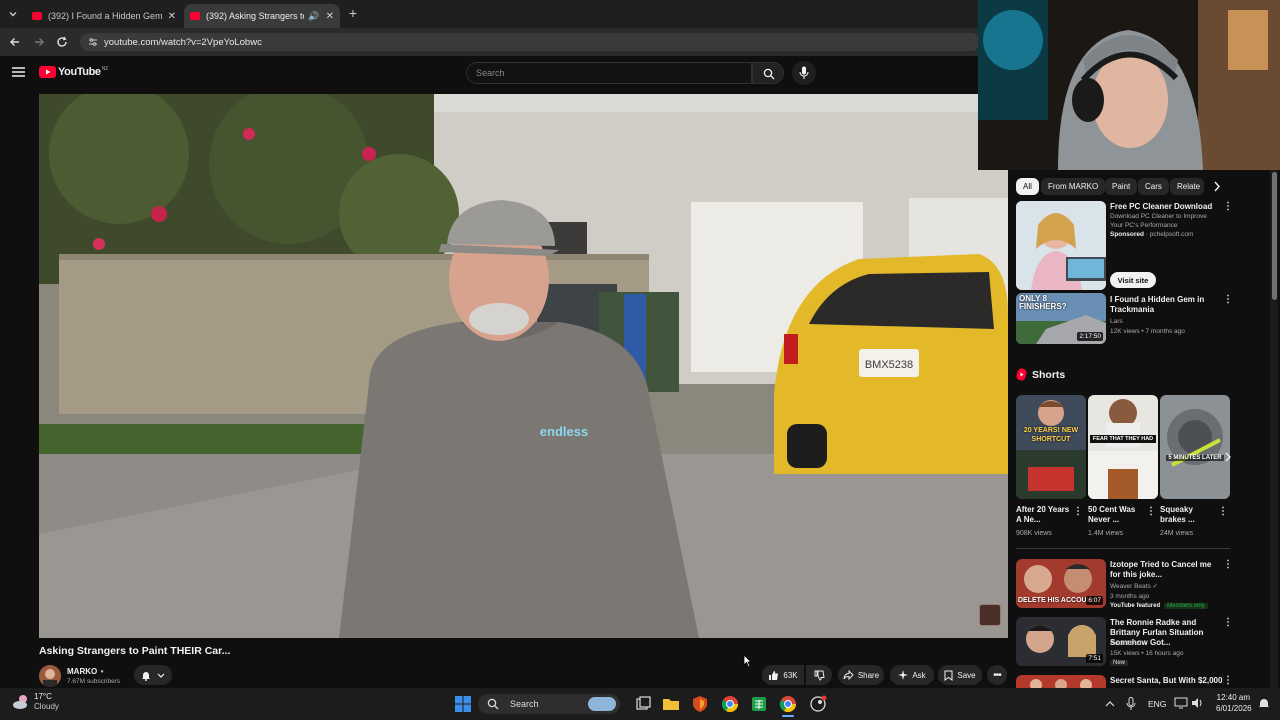  I want to click on rec-channel: Rock Feed ✓, so click(1129, 643).